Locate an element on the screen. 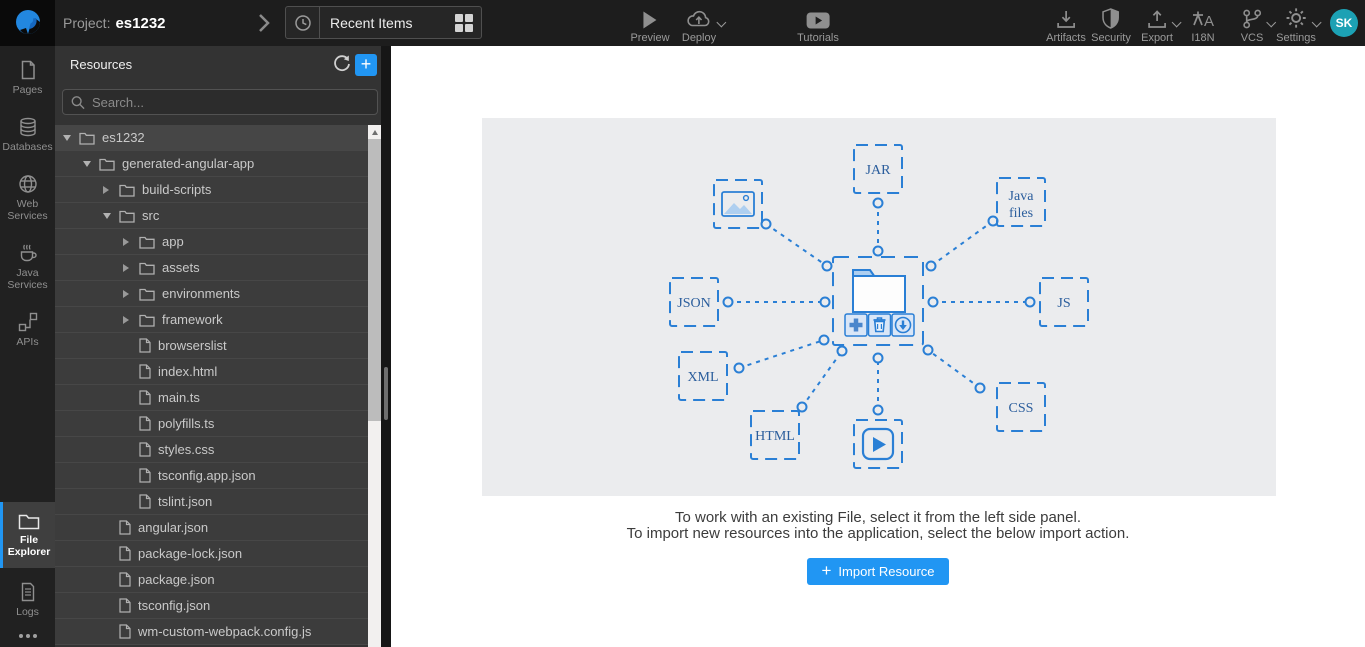 This screenshot has width=1365, height=647. refresh-icon is located at coordinates (342, 64).